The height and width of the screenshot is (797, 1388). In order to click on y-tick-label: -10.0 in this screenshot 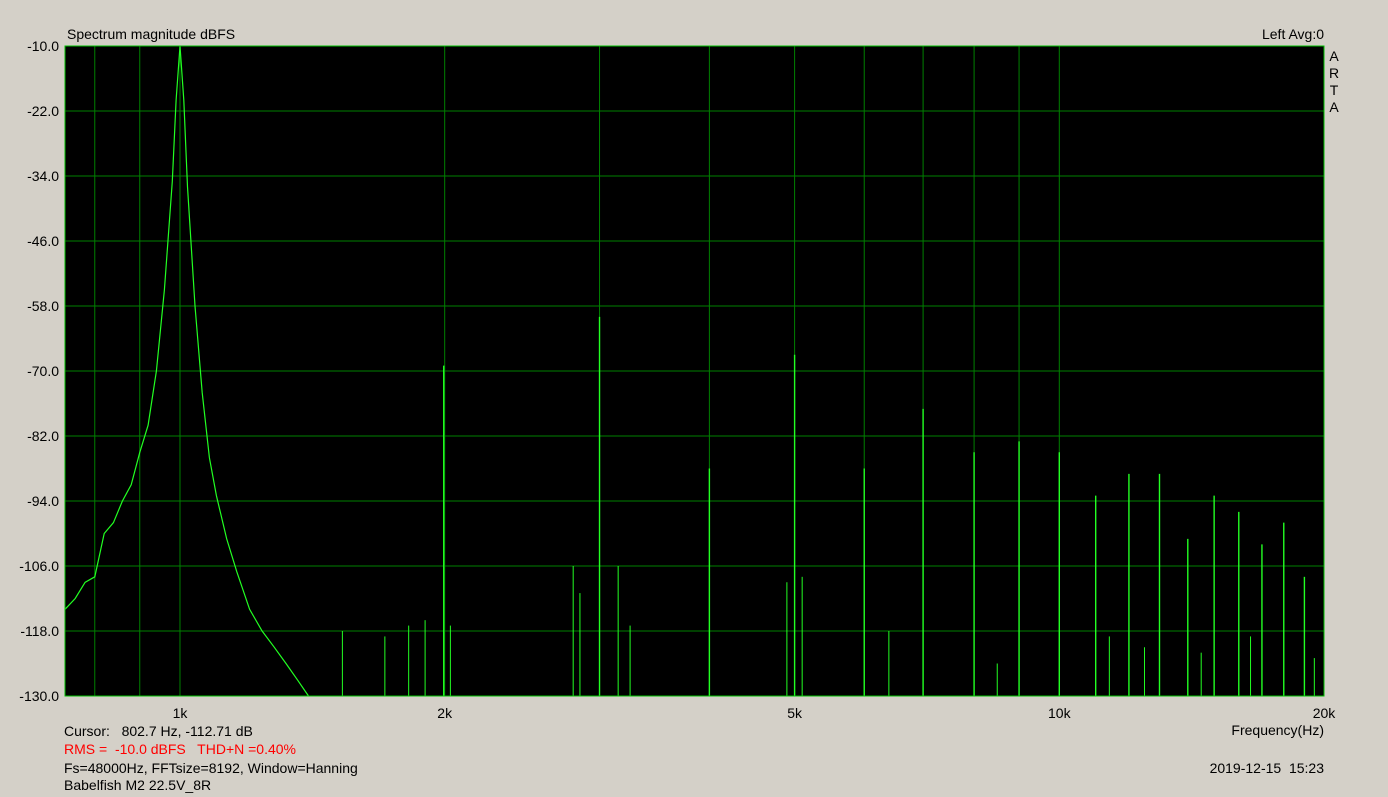, I will do `click(43, 46)`.